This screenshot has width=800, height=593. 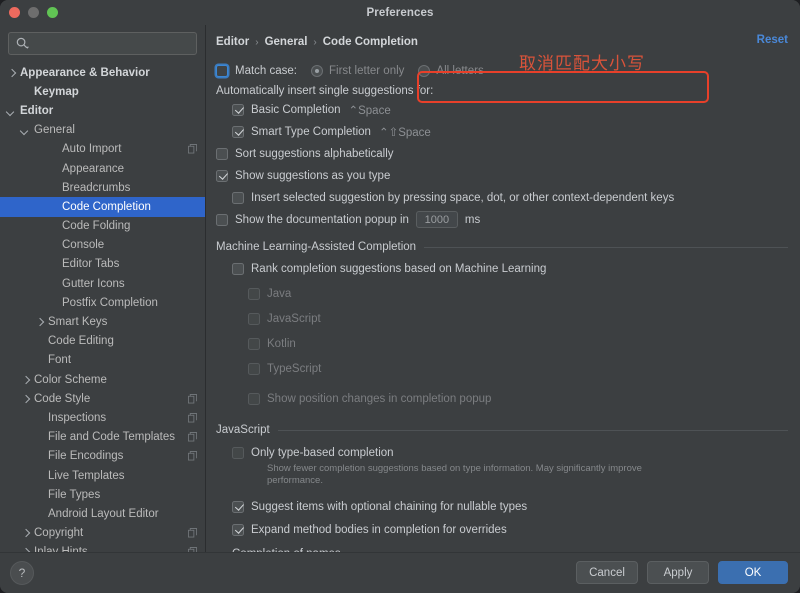 I want to click on basic-completion-checkbox, so click(x=238, y=109).